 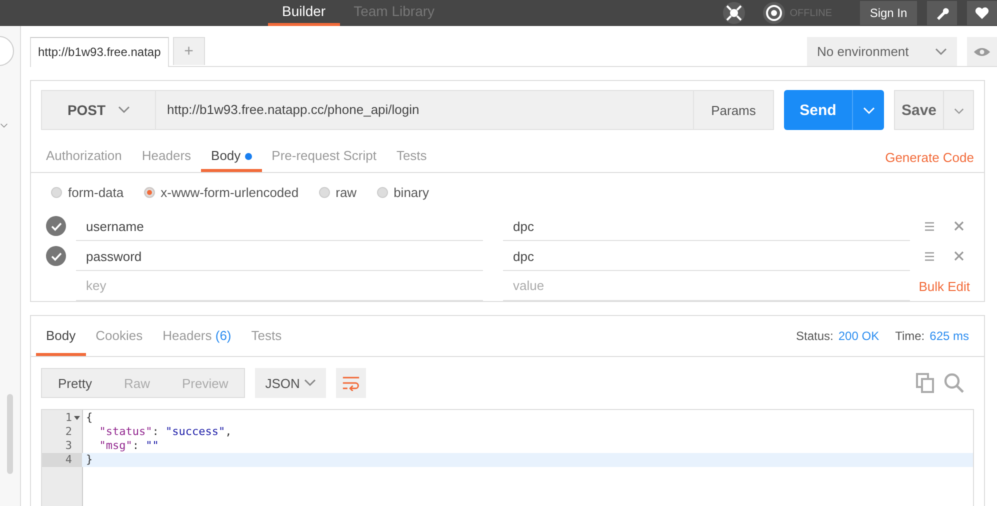 What do you see at coordinates (68, 432) in the screenshot?
I see `line-number: 2` at bounding box center [68, 432].